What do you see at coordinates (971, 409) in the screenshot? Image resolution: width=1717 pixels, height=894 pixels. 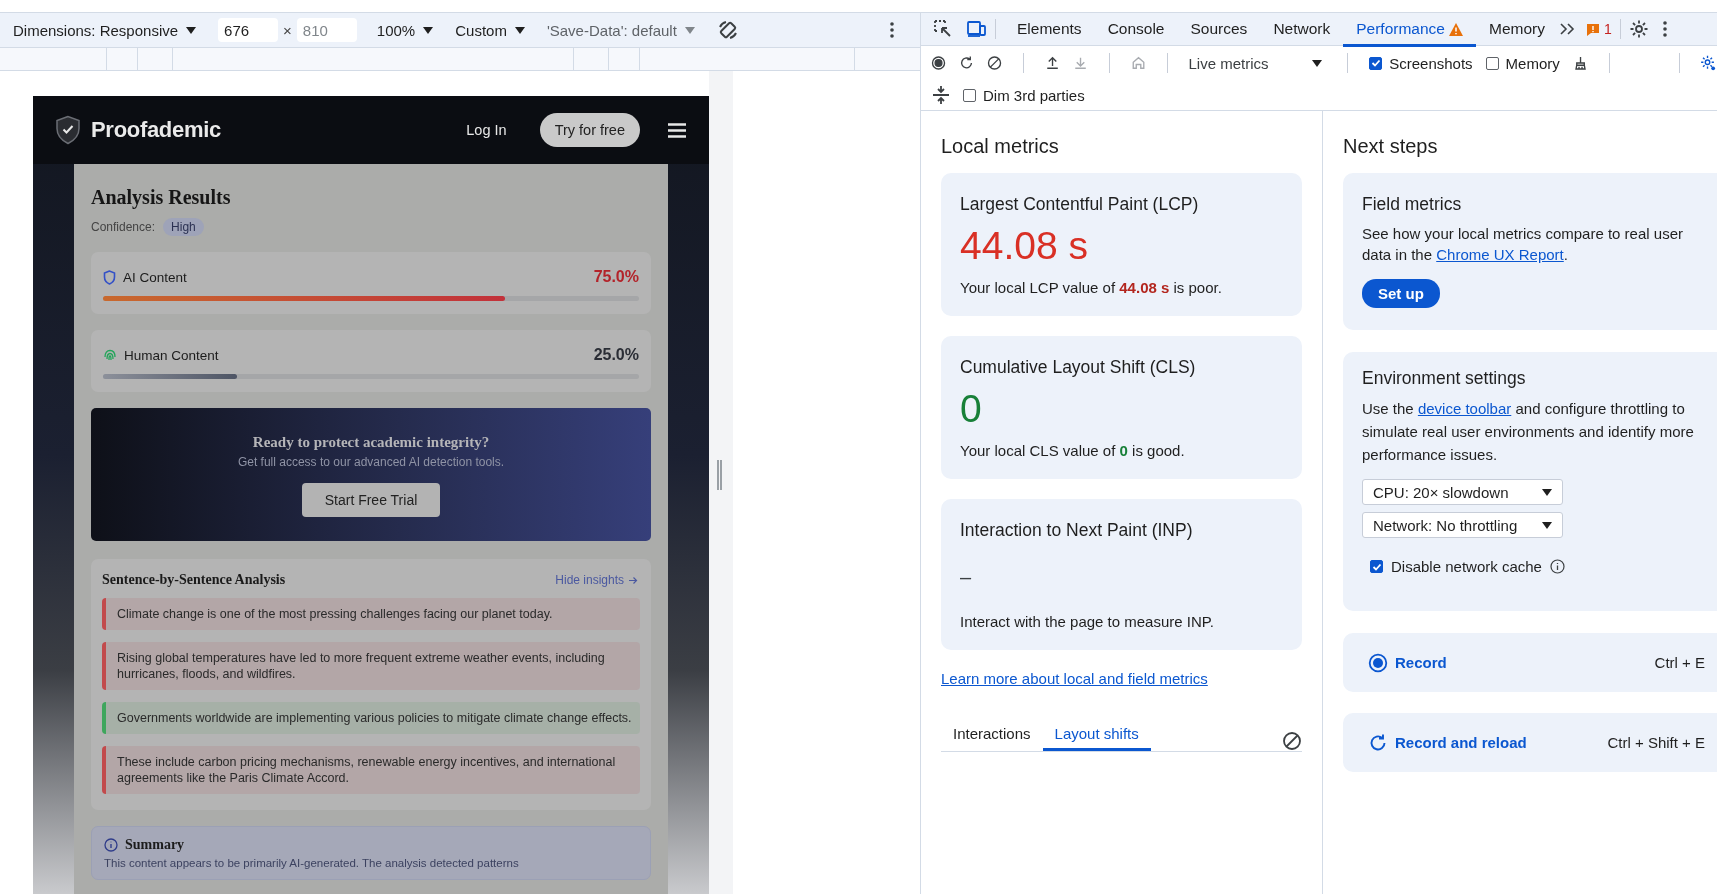 I see `metric-value: 0` at bounding box center [971, 409].